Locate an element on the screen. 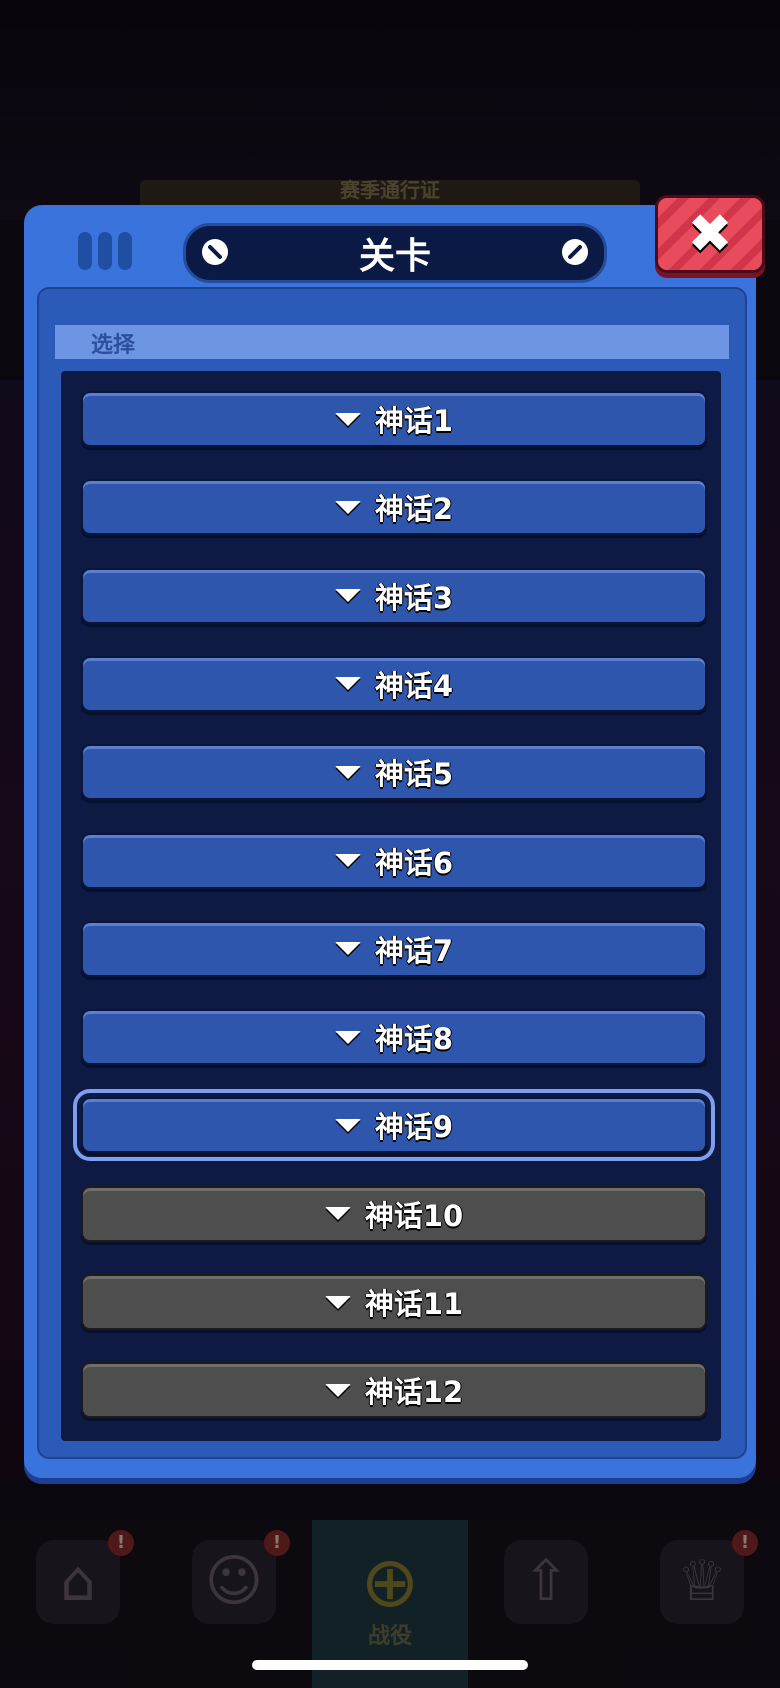 This screenshot has width=780, height=1688. level-button-7: 神话7 is located at coordinates (394, 948).